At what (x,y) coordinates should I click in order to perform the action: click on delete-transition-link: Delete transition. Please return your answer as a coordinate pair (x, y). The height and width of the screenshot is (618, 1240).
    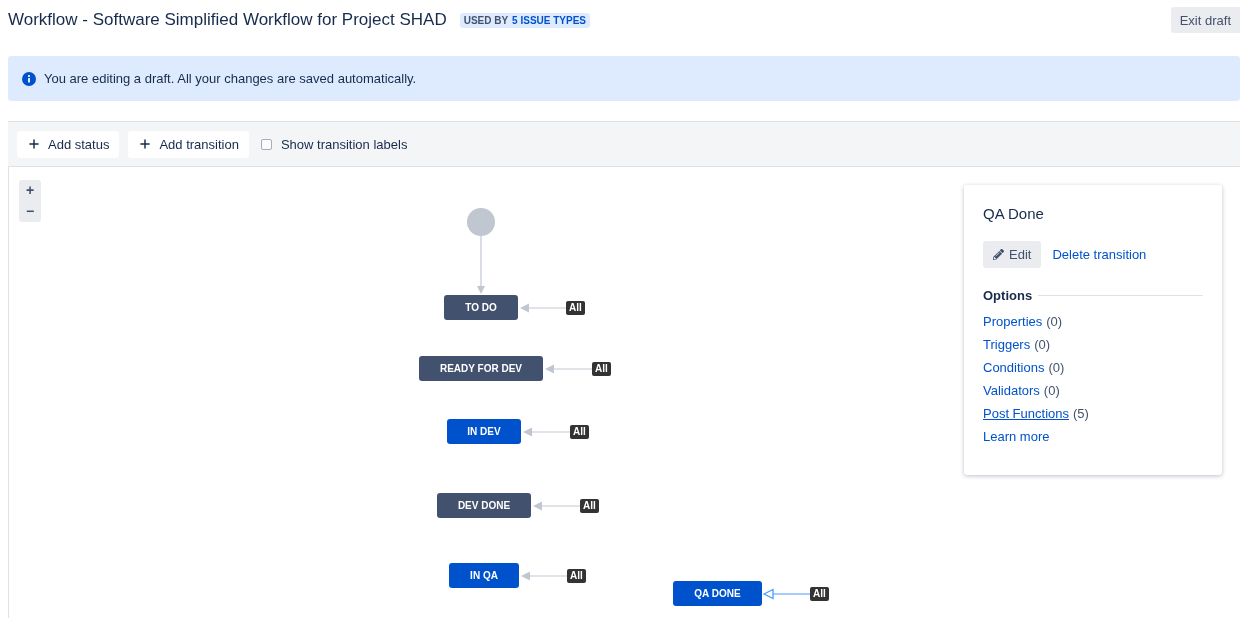
    Looking at the image, I should click on (1099, 254).